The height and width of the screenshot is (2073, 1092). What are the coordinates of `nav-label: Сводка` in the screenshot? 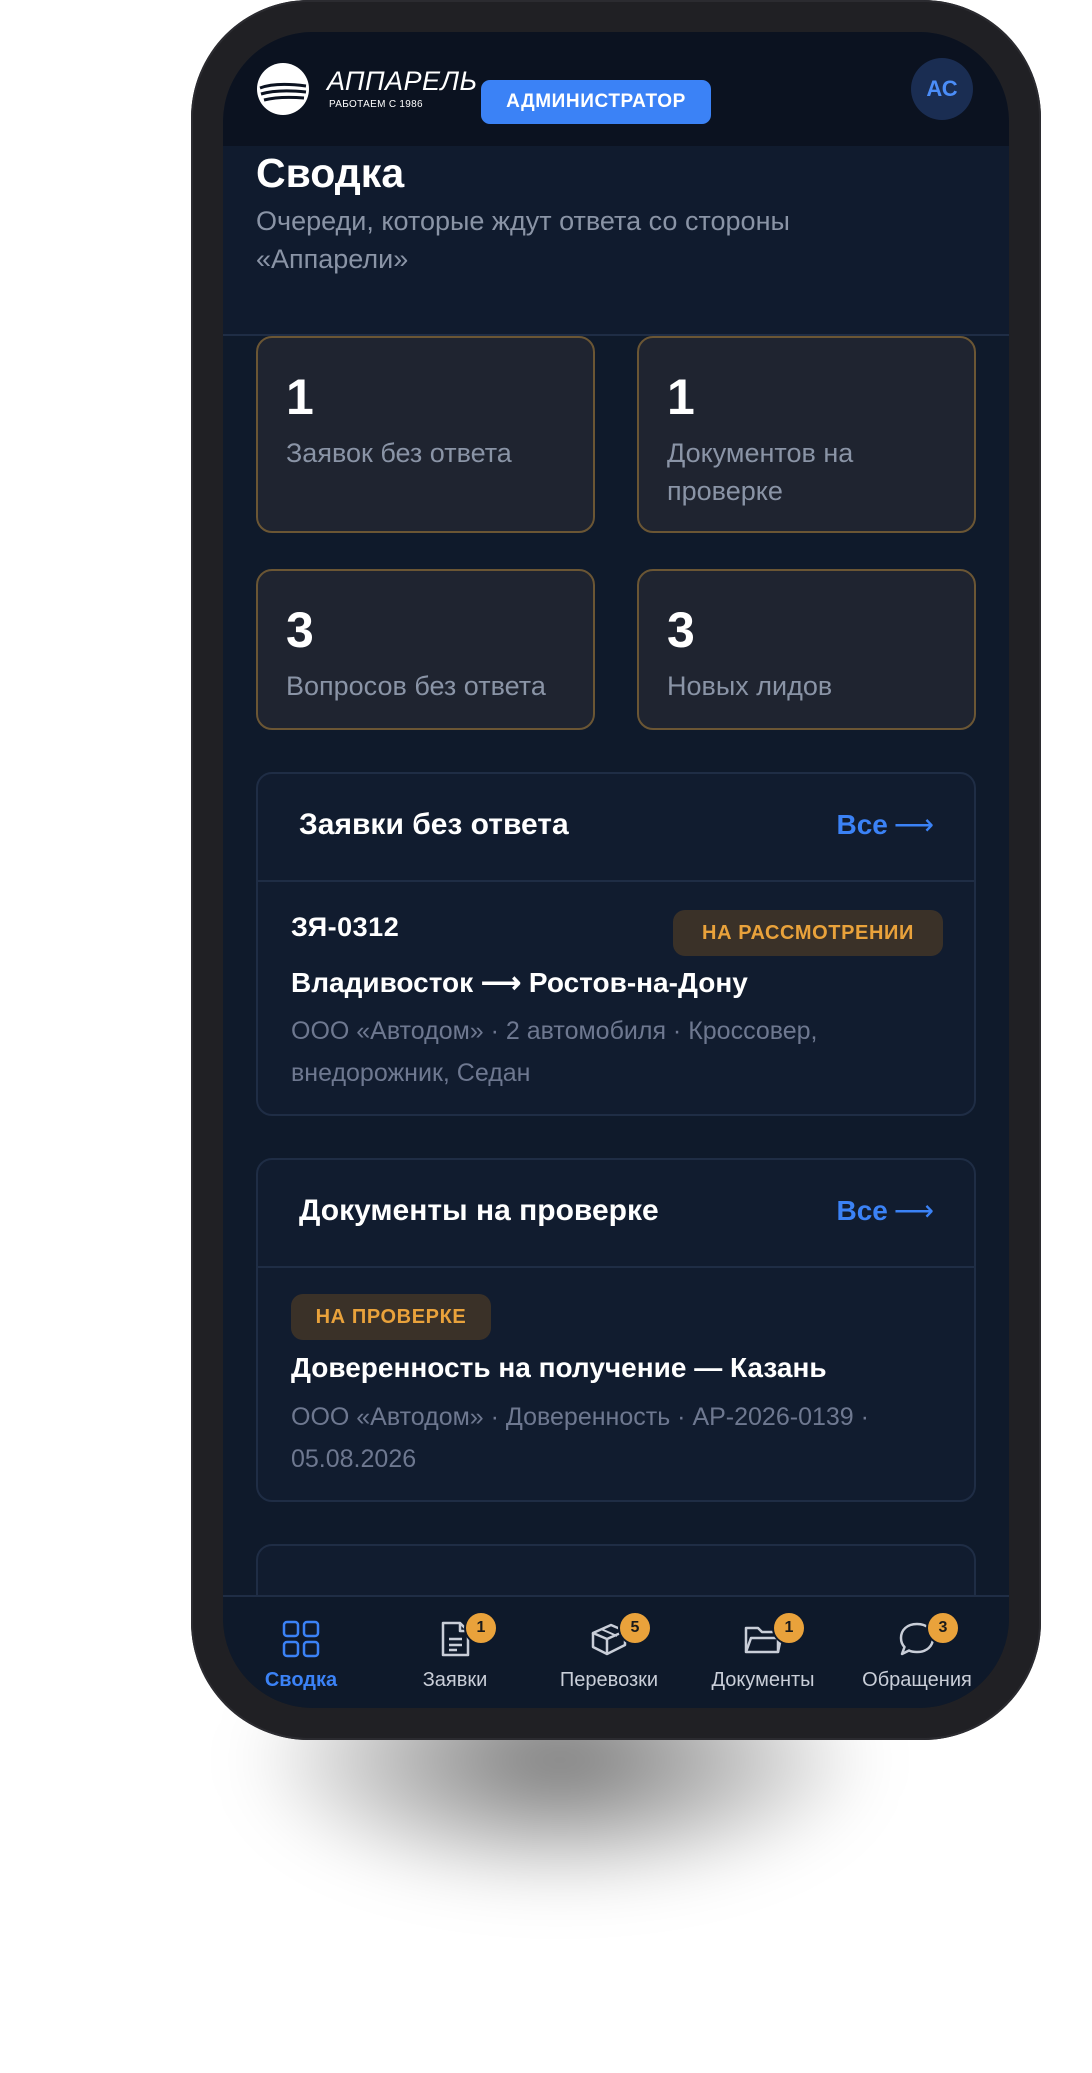 It's located at (301, 1680).